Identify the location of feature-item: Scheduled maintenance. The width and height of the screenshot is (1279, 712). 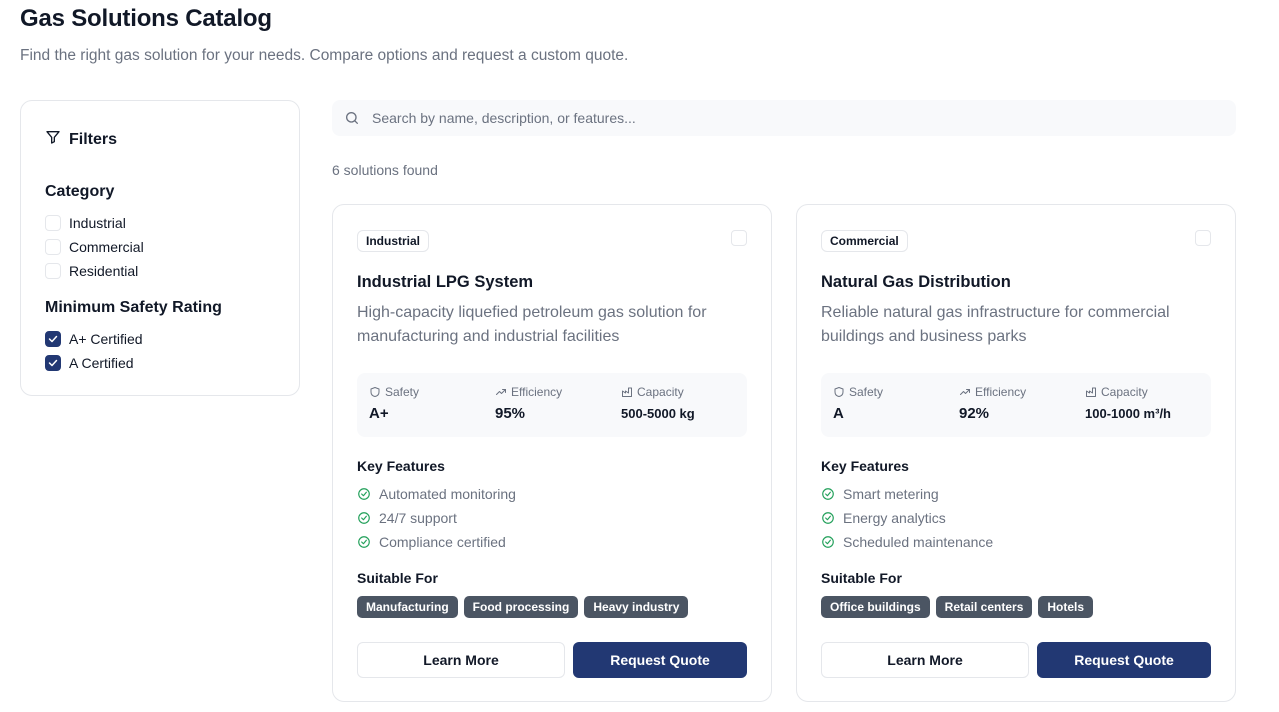
(907, 542).